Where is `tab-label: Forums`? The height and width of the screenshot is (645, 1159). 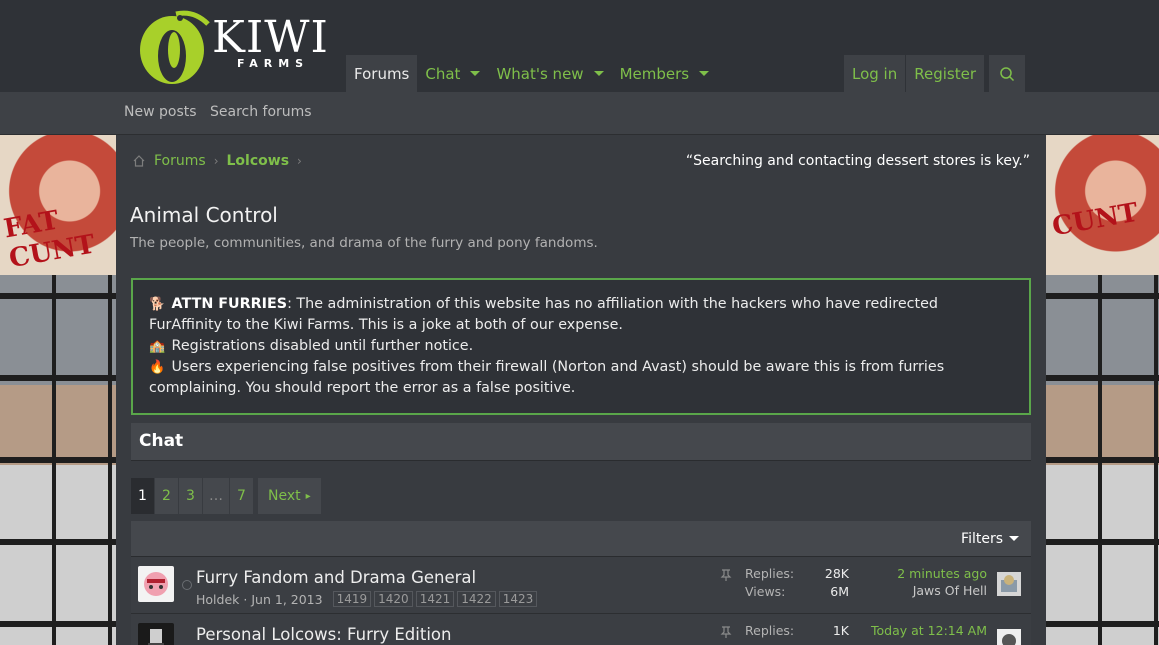 tab-label: Forums is located at coordinates (382, 73).